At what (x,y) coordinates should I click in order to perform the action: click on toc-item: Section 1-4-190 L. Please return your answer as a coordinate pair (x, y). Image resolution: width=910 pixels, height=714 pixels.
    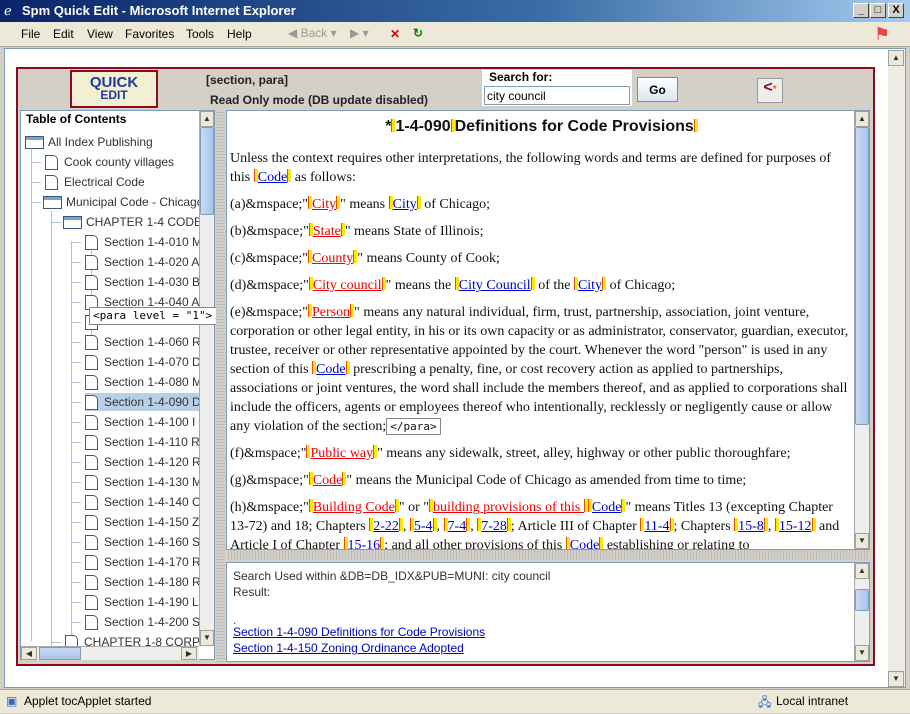
    Looking at the image, I should click on (142, 602).